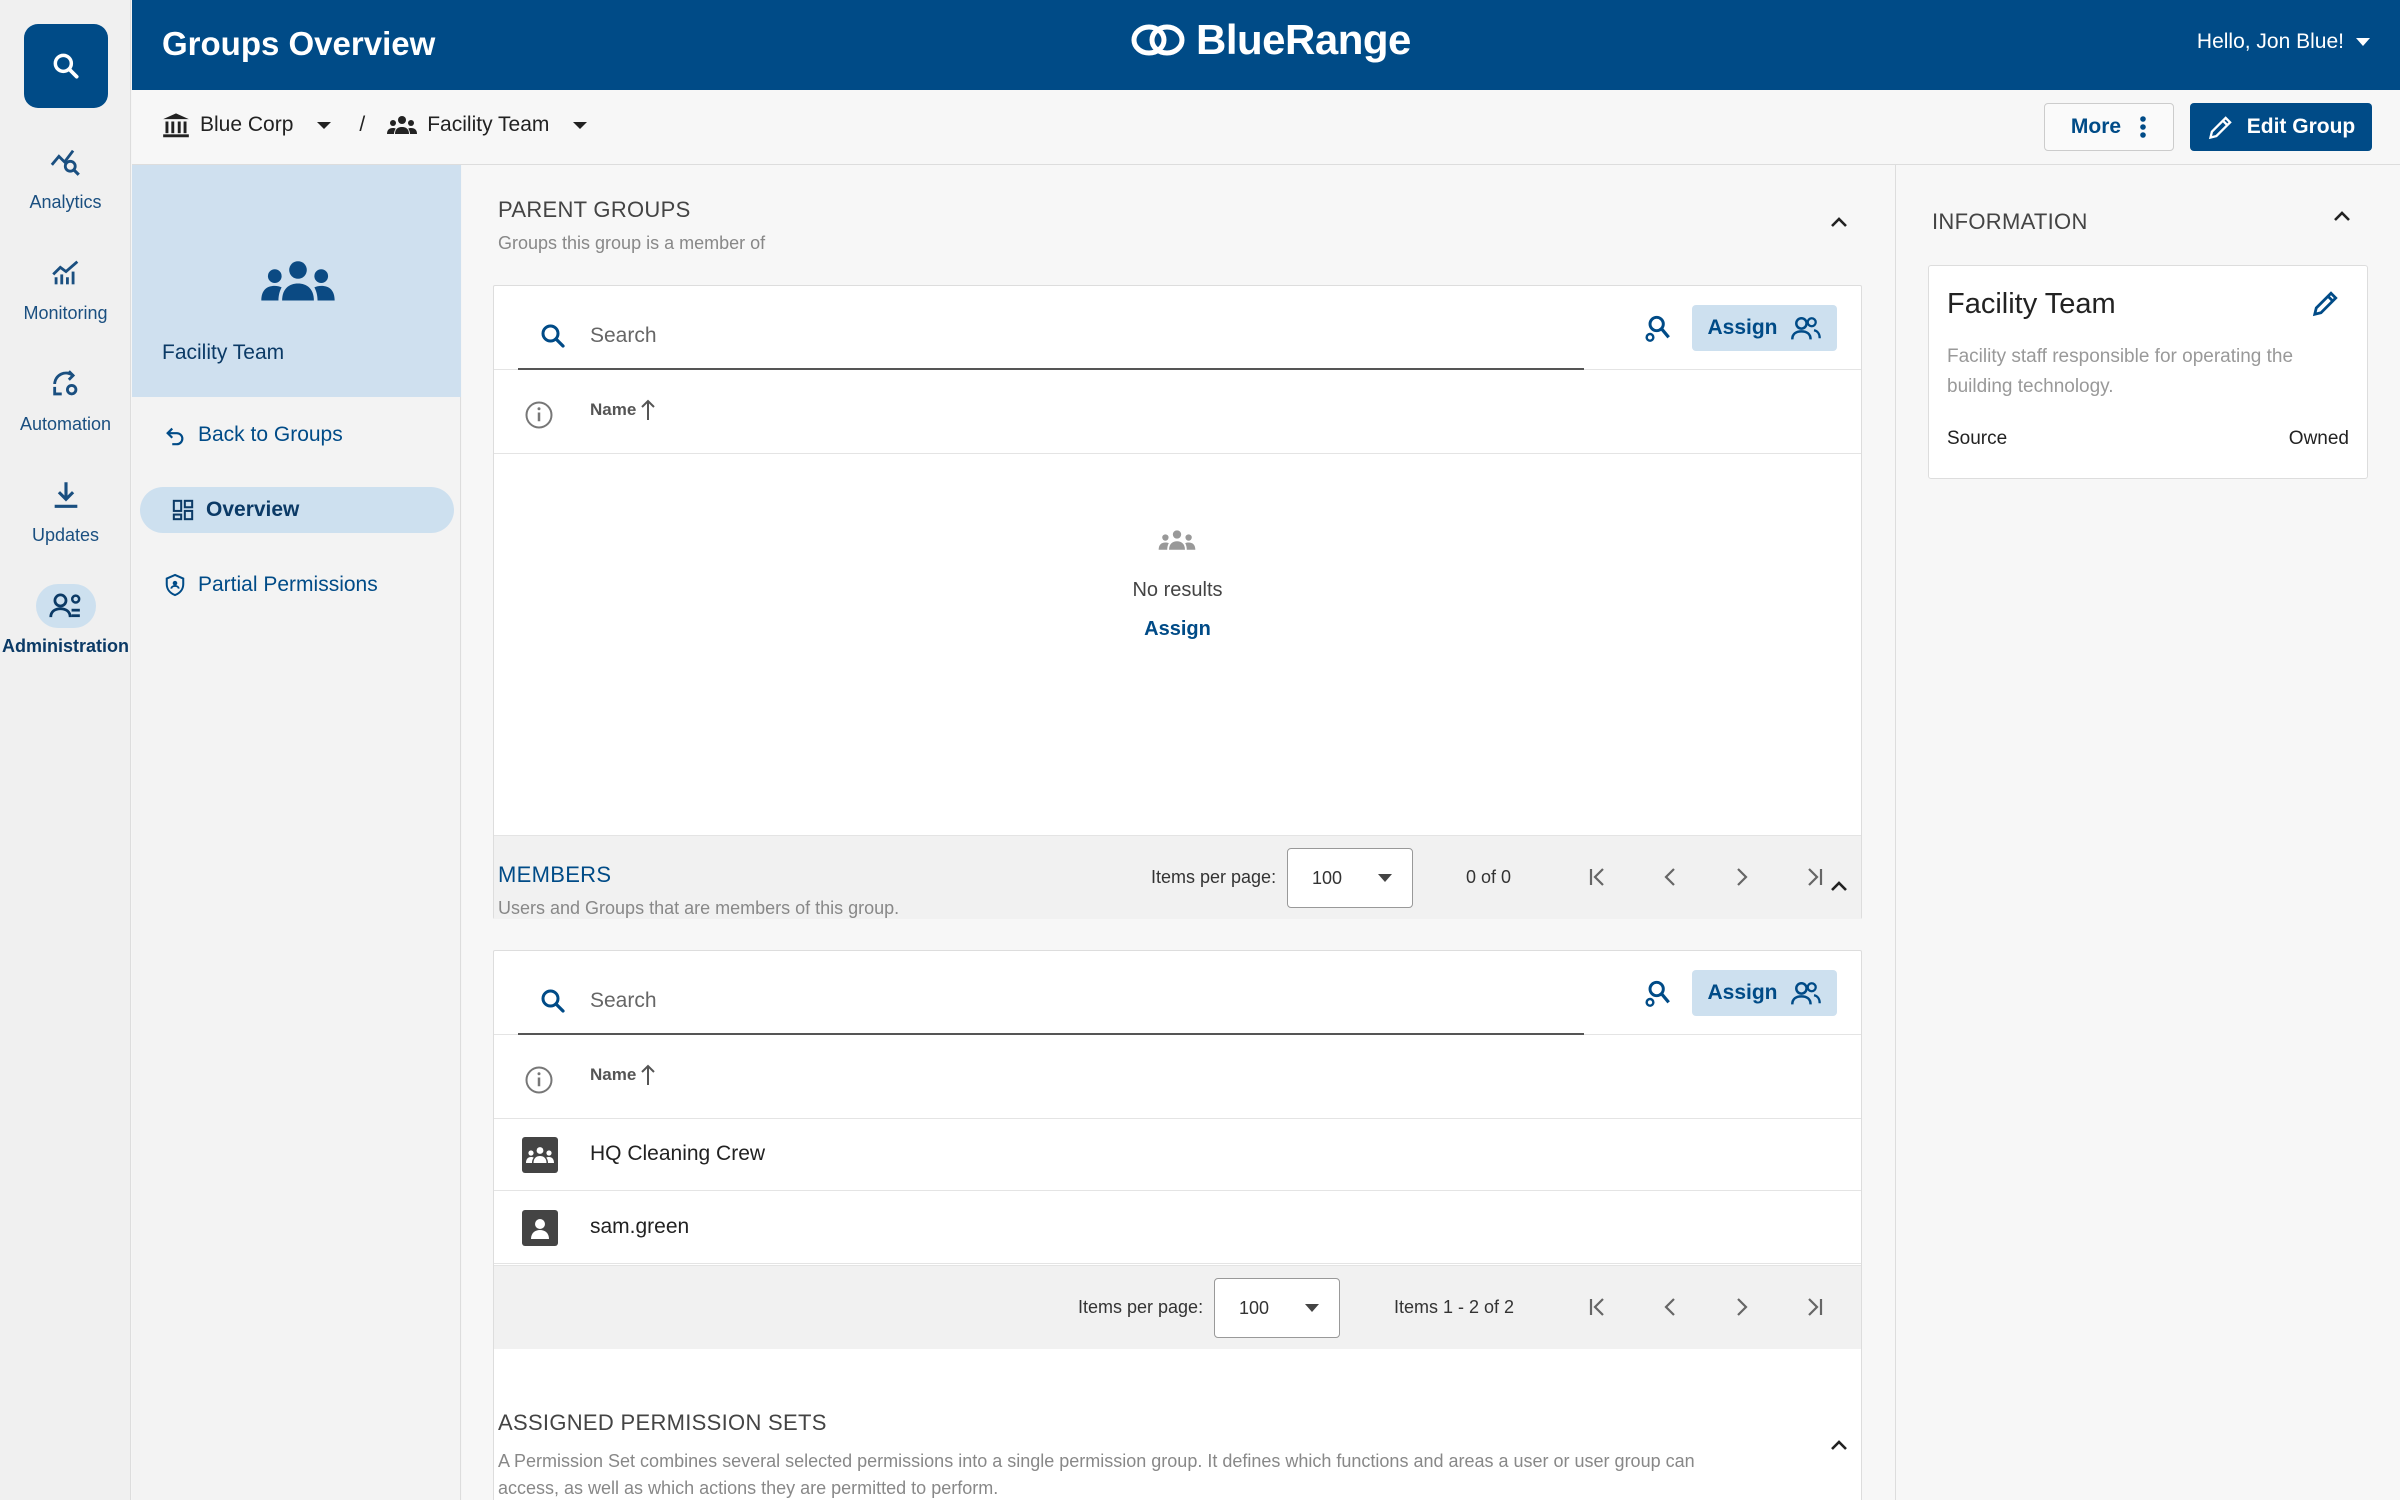  I want to click on paginator: Items per page: 100 Items 1 - 2 of 2, so click(1177, 1307).